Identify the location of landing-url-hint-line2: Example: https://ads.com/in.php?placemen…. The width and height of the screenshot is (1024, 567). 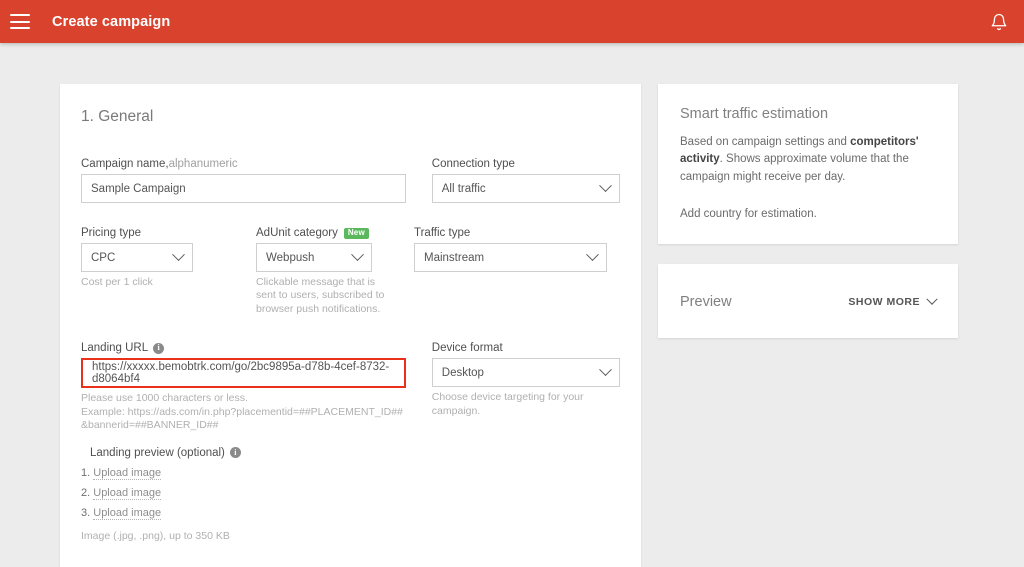
(242, 411).